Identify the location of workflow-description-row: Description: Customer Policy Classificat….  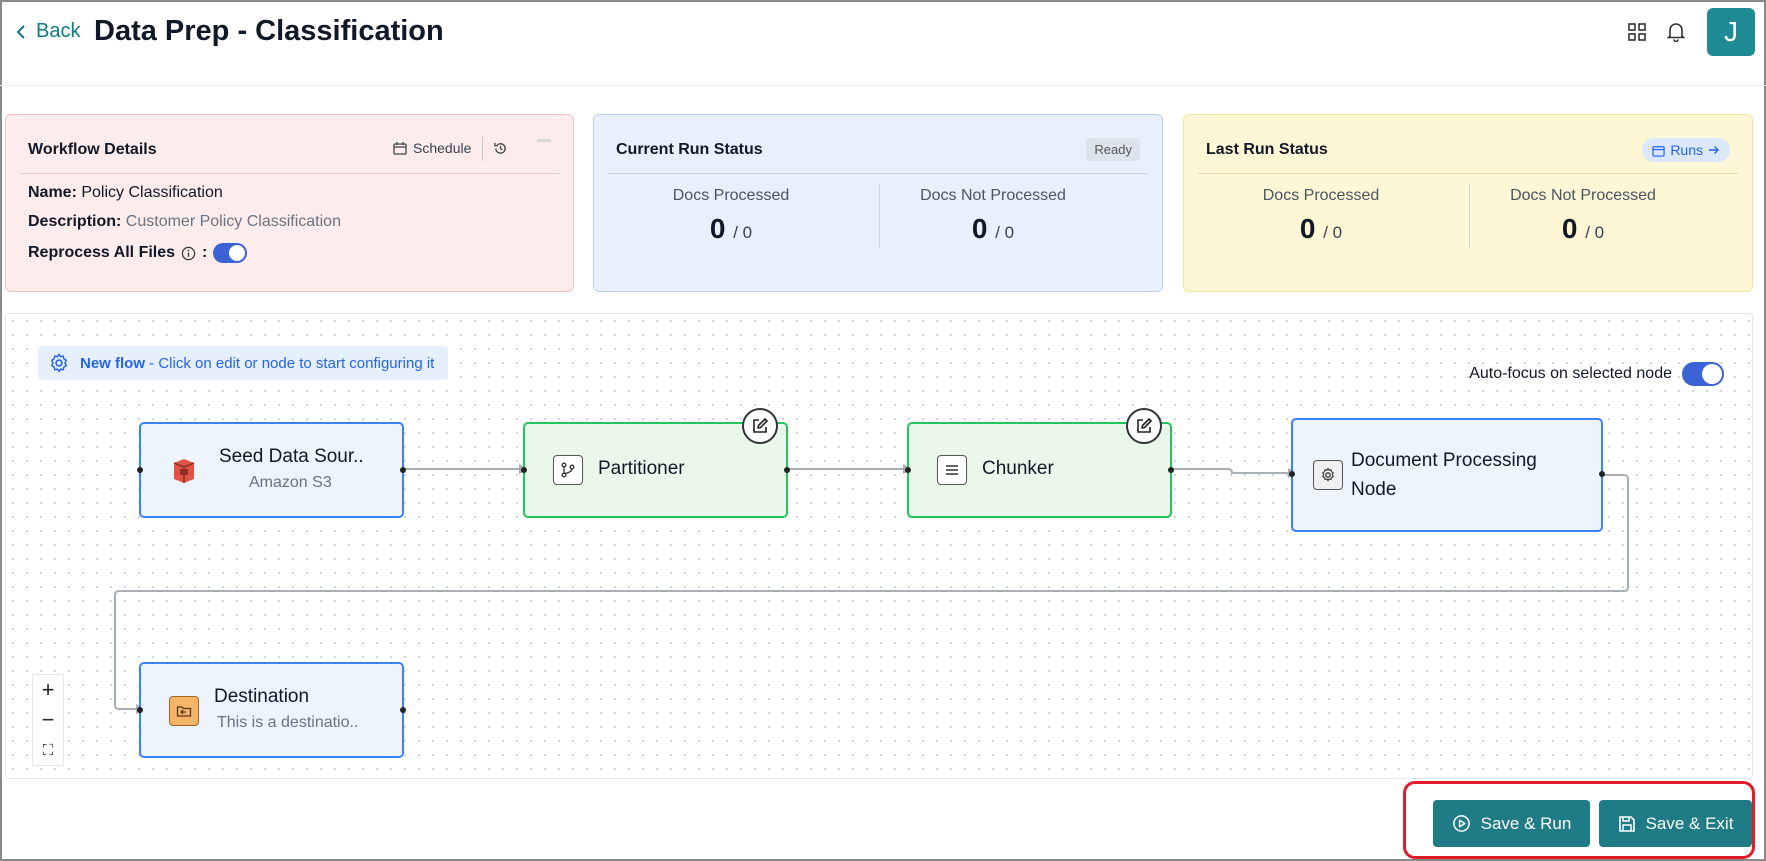
(184, 222).